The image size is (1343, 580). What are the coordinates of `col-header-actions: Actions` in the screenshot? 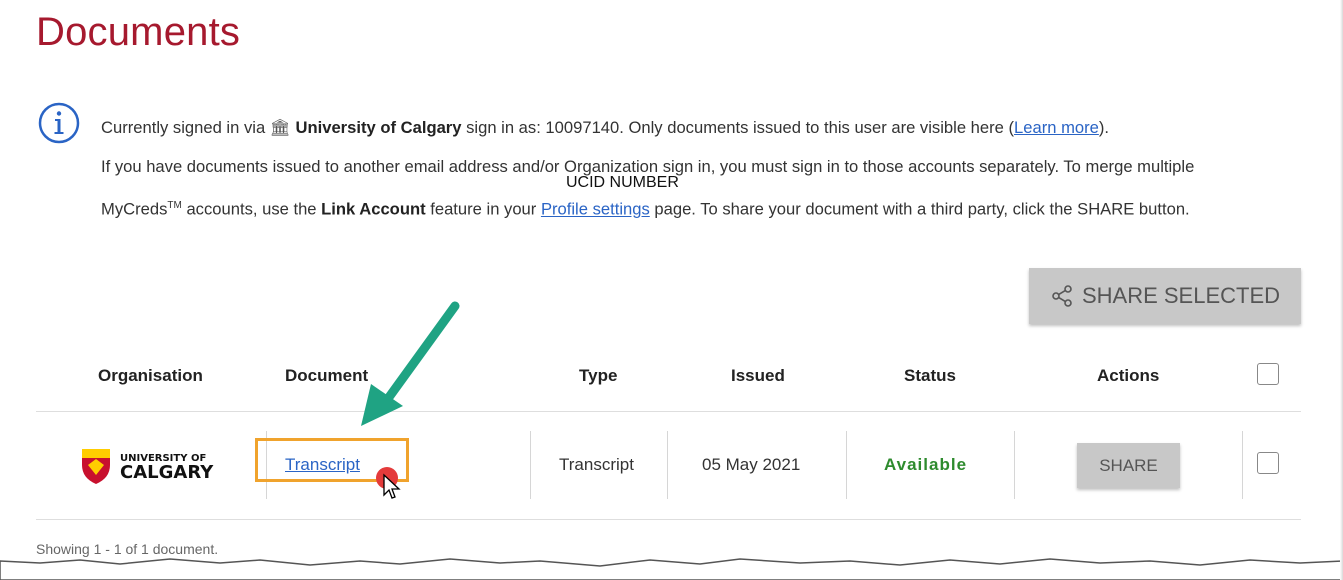 It's located at (1128, 375).